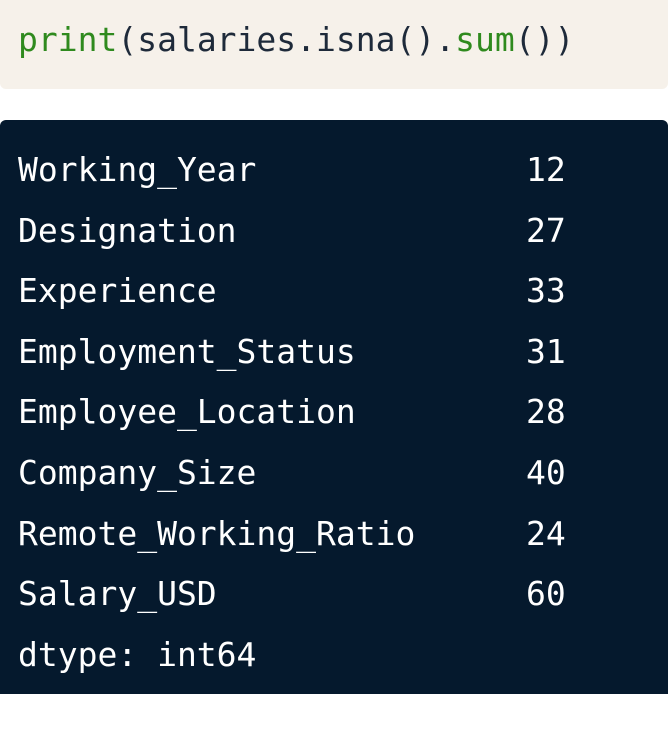 This screenshot has height=734, width=668. Describe the element at coordinates (546, 291) in the screenshot. I see `missing-count: 33` at that location.